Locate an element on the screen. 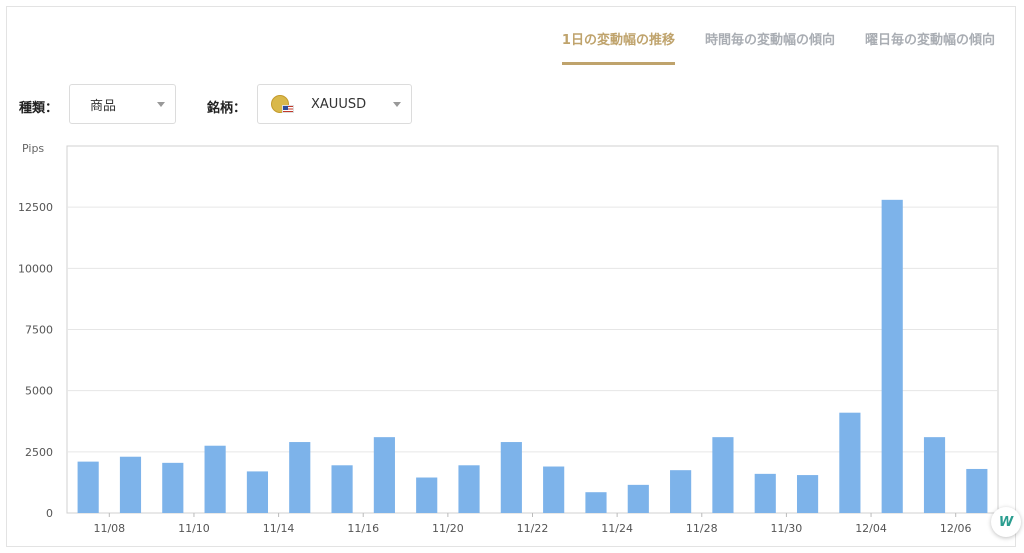 Image resolution: width=1024 pixels, height=553 pixels. y-tick-label: 5000 is located at coordinates (39, 391).